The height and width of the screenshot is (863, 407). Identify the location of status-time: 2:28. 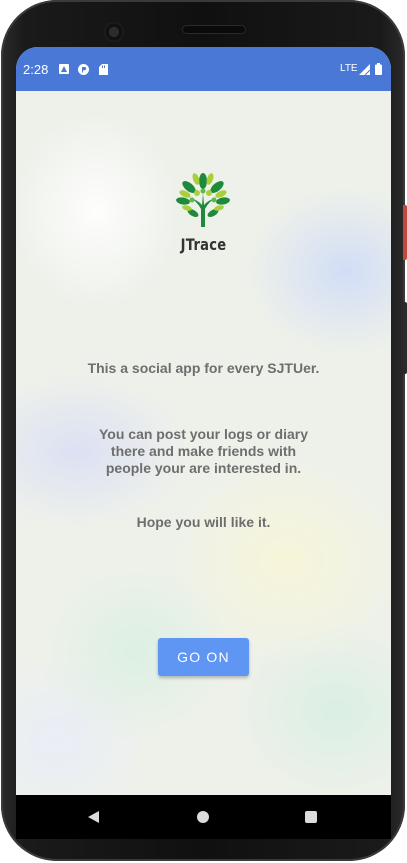
(36, 69).